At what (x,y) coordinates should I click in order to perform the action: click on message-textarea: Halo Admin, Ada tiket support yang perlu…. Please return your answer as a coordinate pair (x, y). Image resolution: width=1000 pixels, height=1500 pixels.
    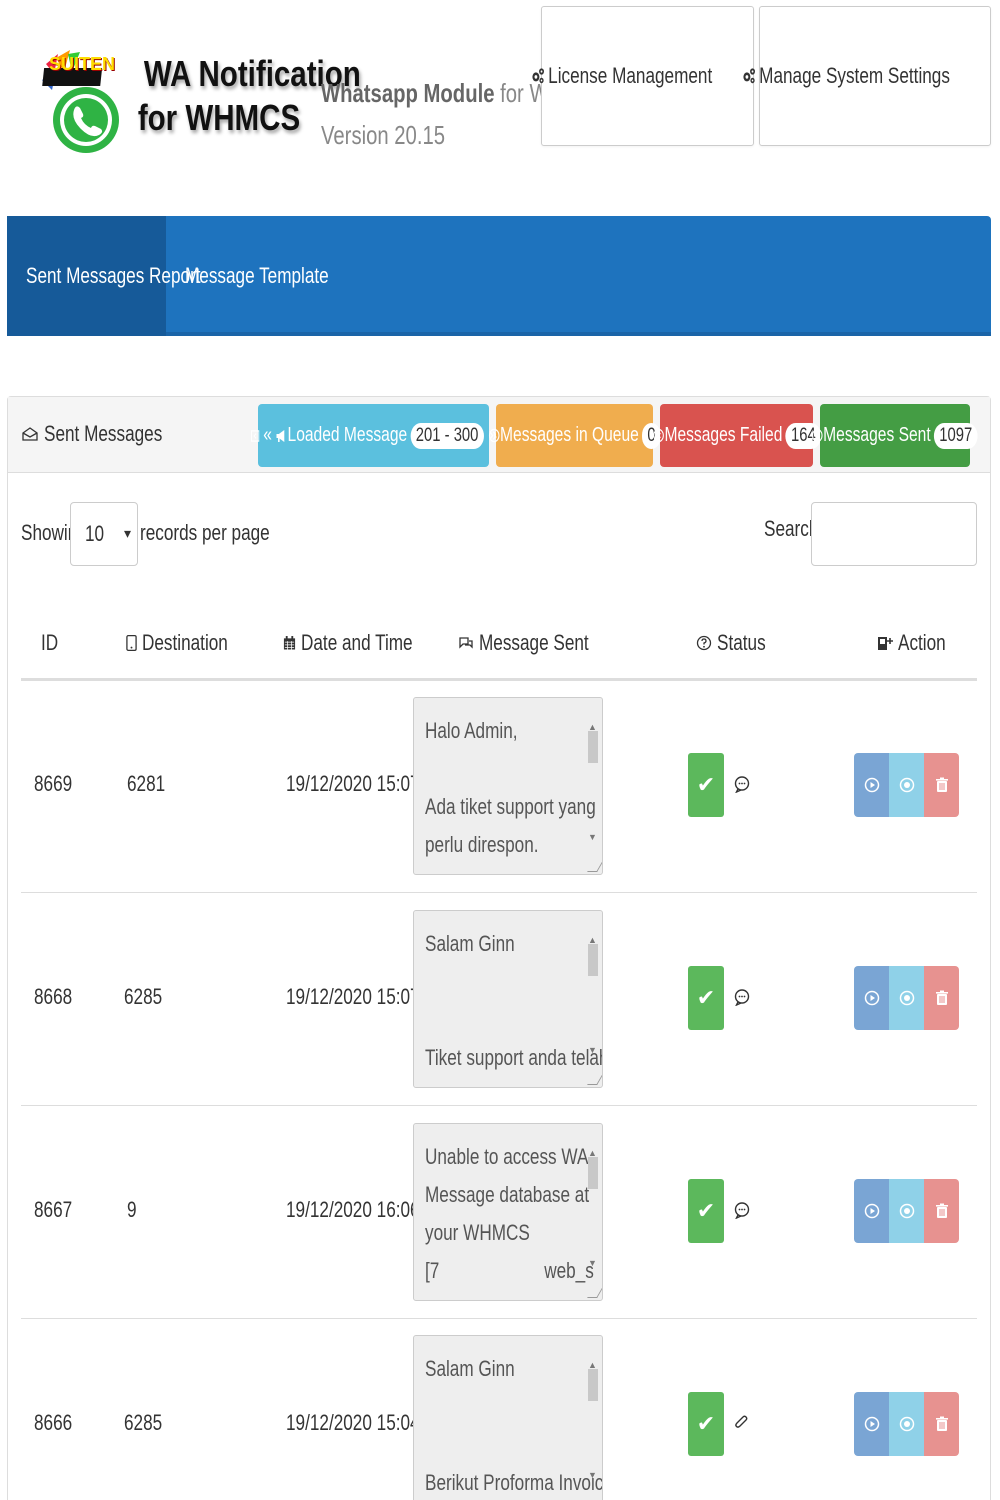
    Looking at the image, I should click on (508, 786).